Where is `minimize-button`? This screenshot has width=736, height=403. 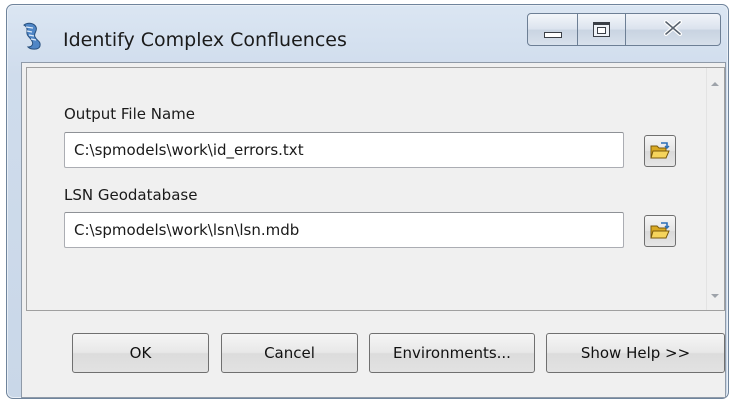
minimize-button is located at coordinates (552, 29).